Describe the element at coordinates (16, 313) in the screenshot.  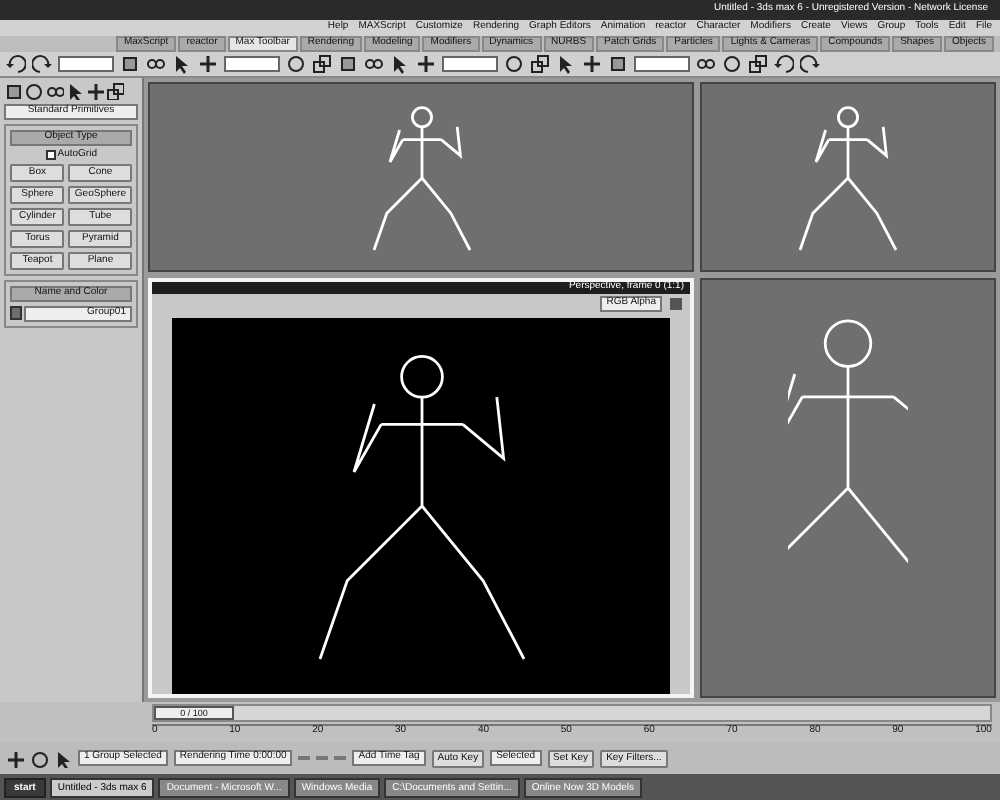
I see `color-swatch` at that location.